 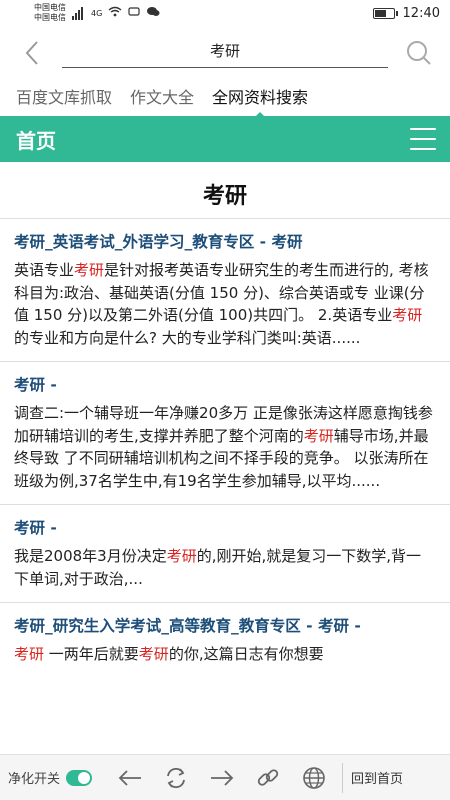 What do you see at coordinates (268, 778) in the screenshot?
I see `link-icon` at bounding box center [268, 778].